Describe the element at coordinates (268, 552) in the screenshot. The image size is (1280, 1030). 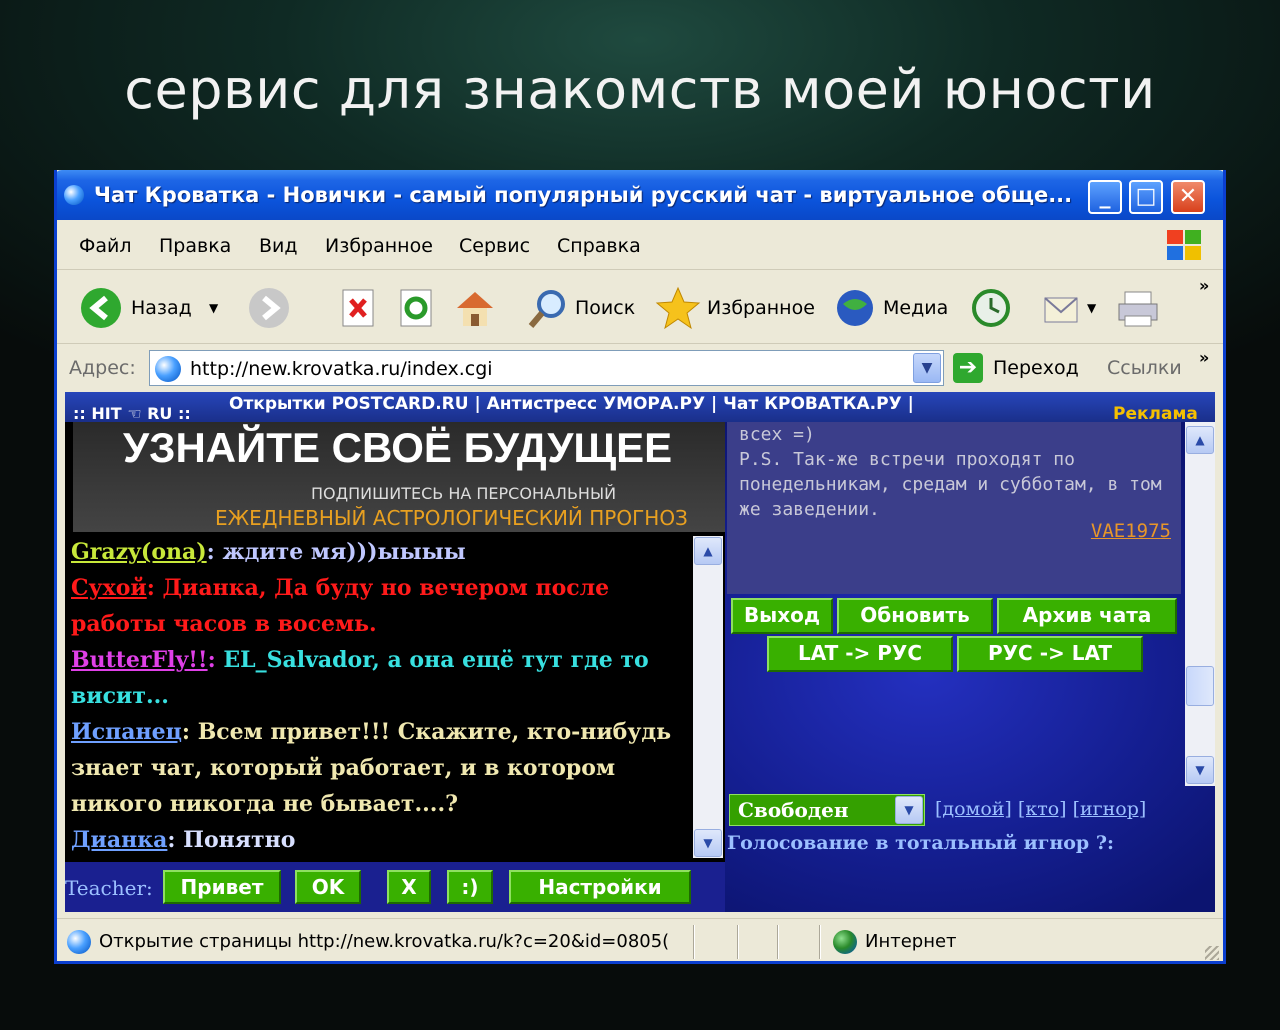
I see `chat-message: Grazy(ona): ждите мя)))ыыыы` at that location.